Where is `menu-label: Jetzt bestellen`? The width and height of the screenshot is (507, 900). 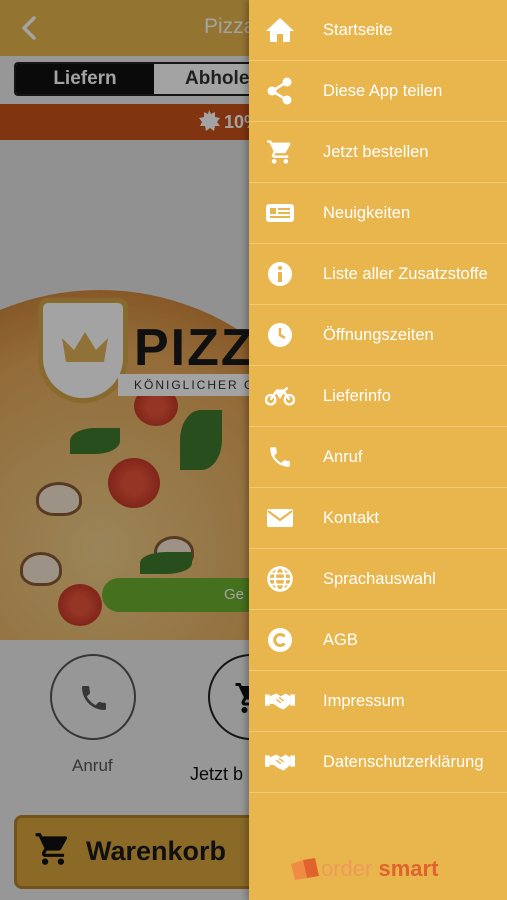 menu-label: Jetzt bestellen is located at coordinates (376, 152).